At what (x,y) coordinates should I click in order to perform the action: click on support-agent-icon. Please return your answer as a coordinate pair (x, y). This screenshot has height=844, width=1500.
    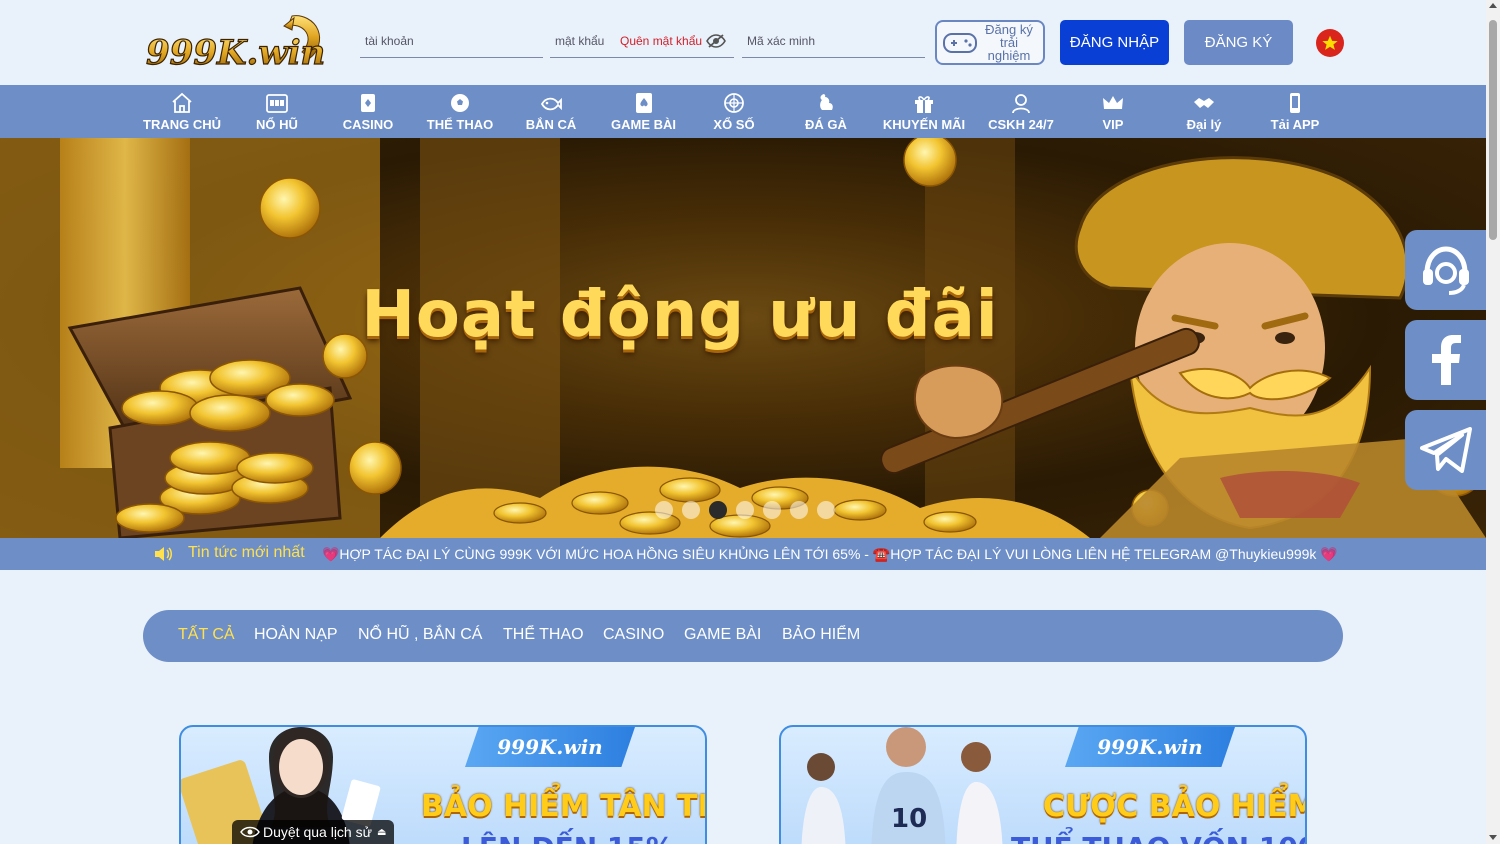
    Looking at the image, I should click on (1021, 104).